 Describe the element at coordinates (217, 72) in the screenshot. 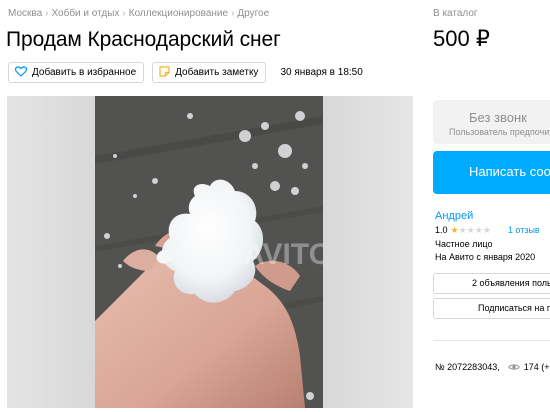

I see `add-note-label: Добавить заметку` at that location.